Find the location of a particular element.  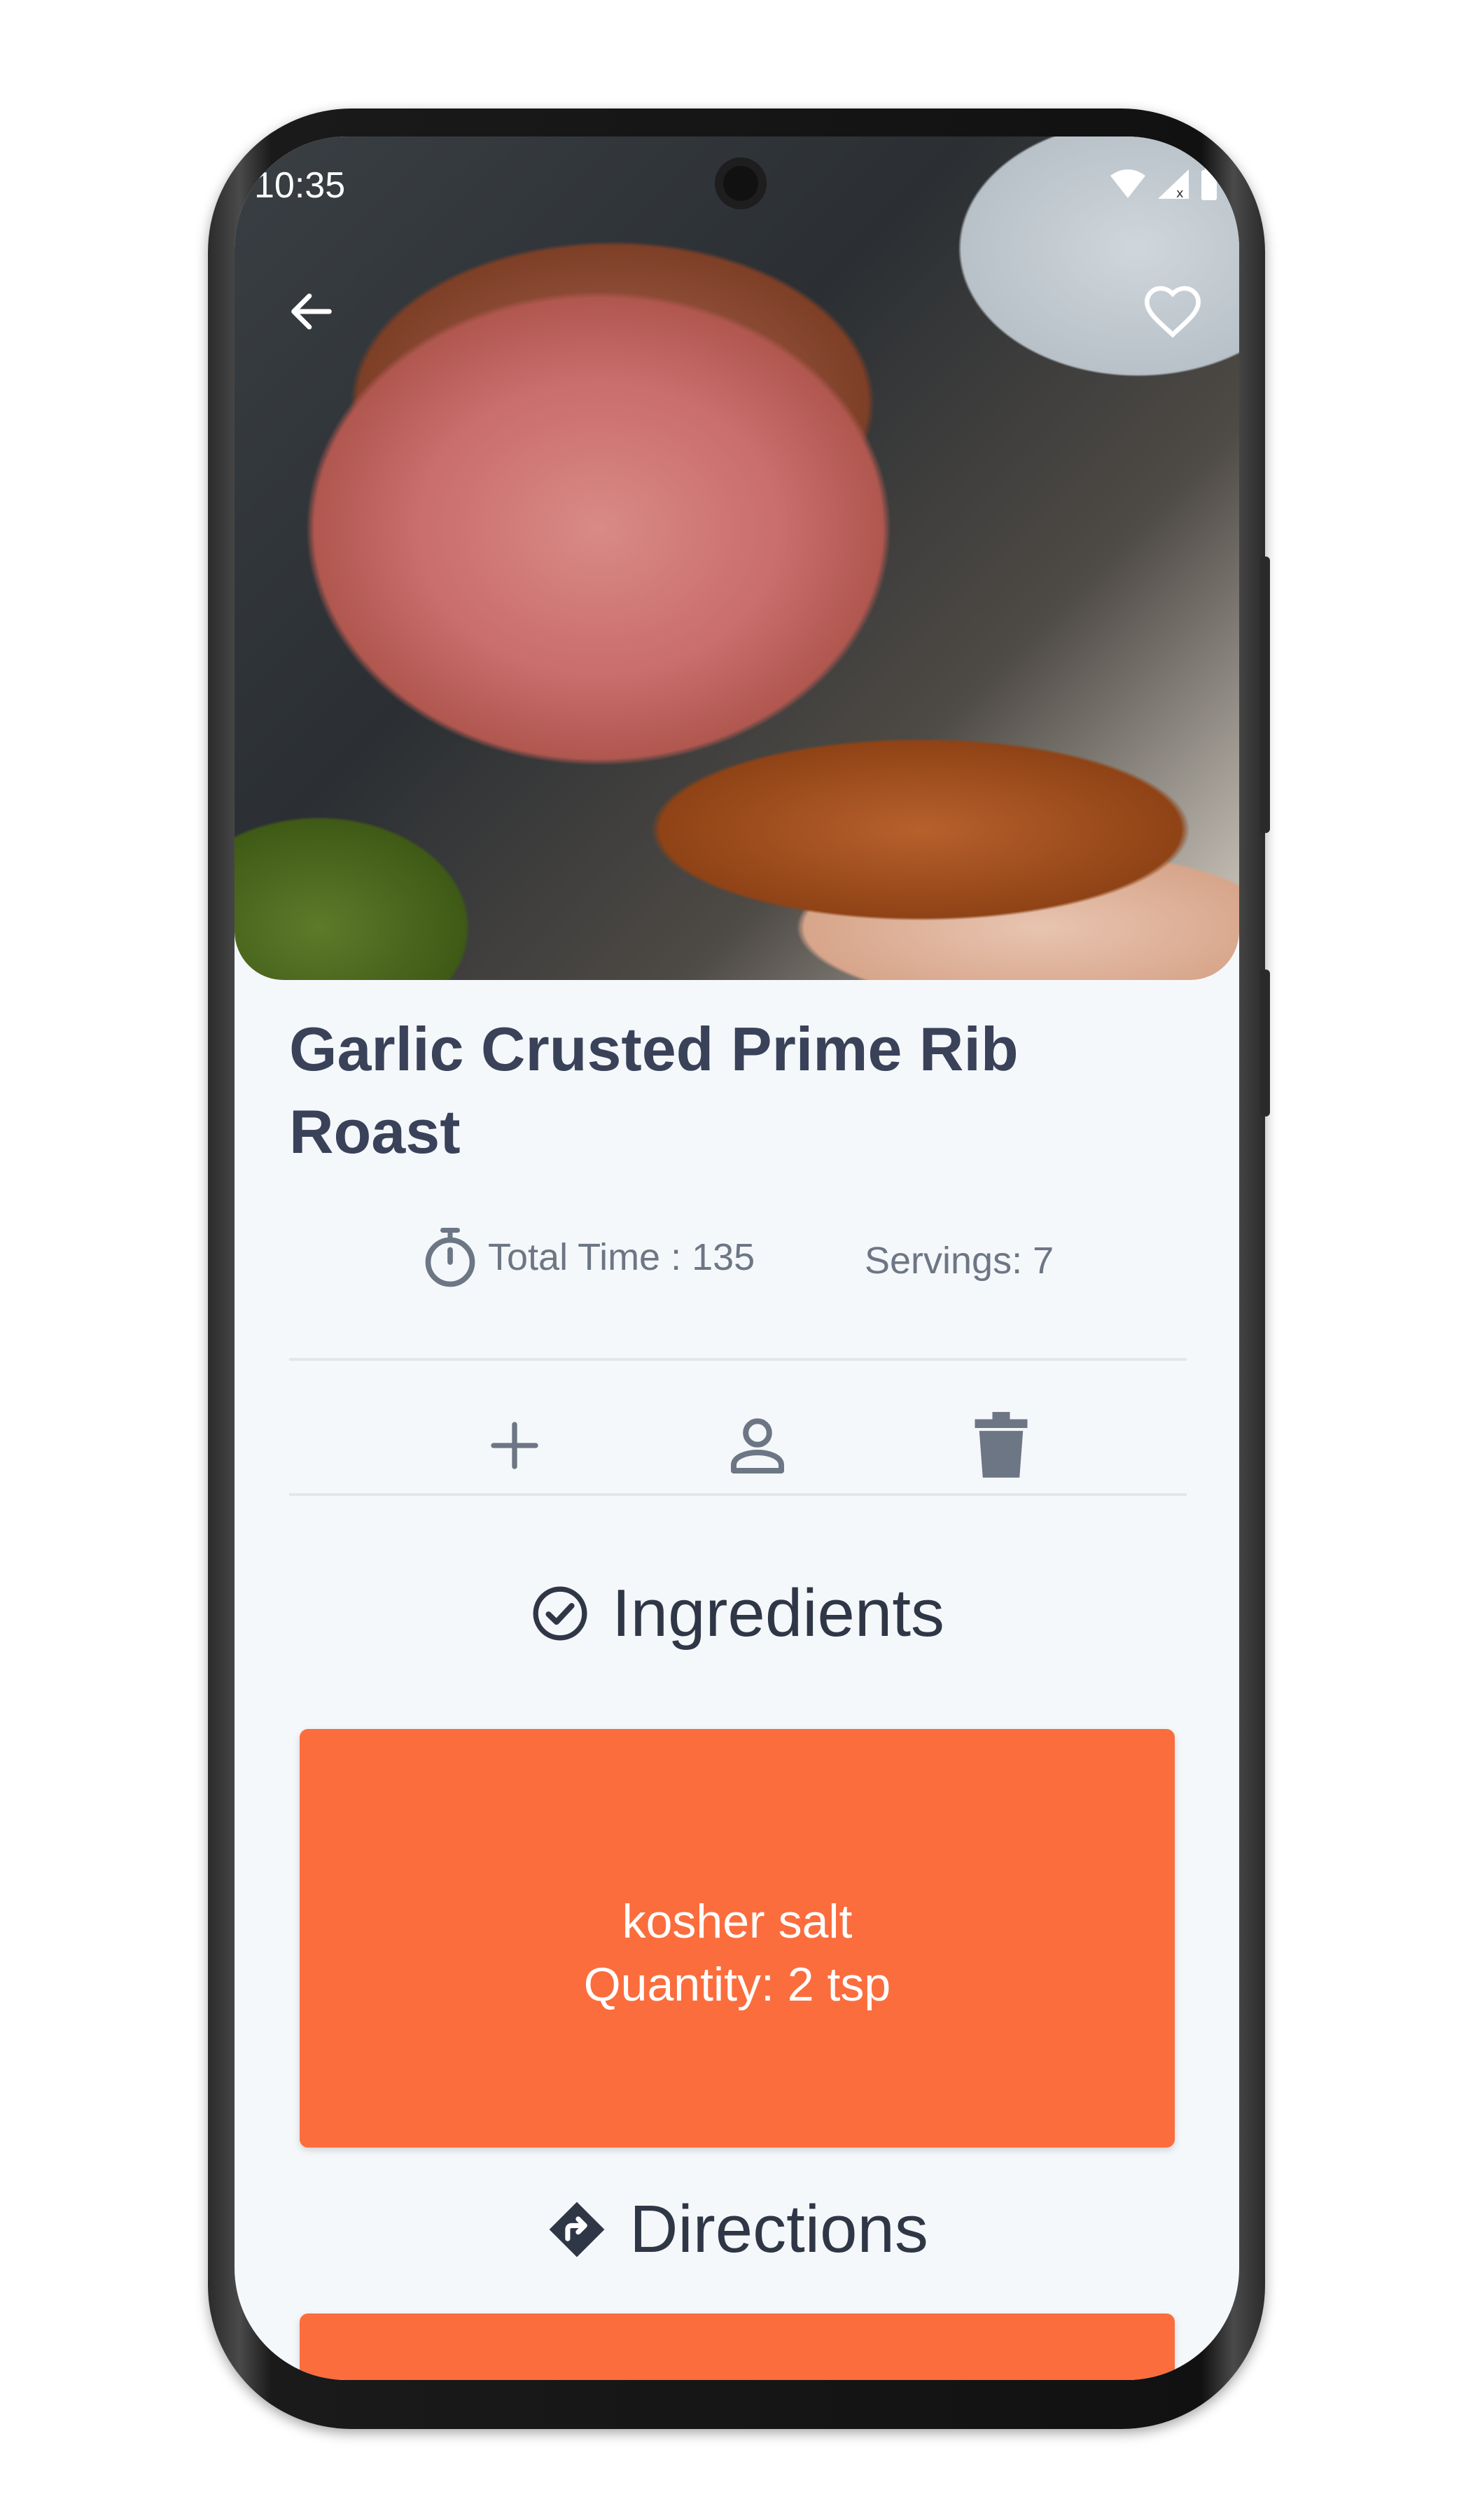

status-bar: 10:35 x is located at coordinates (737, 178).